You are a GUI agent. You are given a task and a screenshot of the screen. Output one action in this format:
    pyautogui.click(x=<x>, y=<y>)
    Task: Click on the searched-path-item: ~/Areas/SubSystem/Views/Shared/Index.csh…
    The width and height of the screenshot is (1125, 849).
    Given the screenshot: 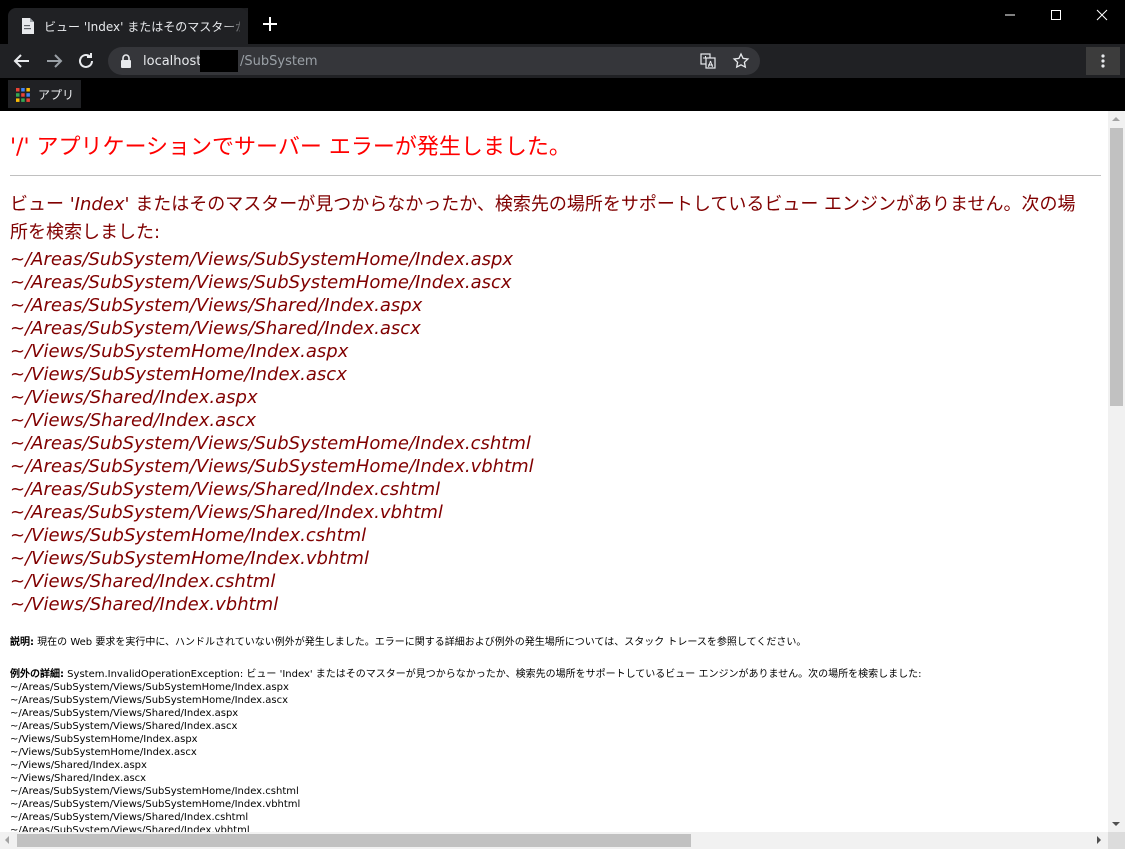 What is the action you would take?
    pyautogui.click(x=225, y=489)
    